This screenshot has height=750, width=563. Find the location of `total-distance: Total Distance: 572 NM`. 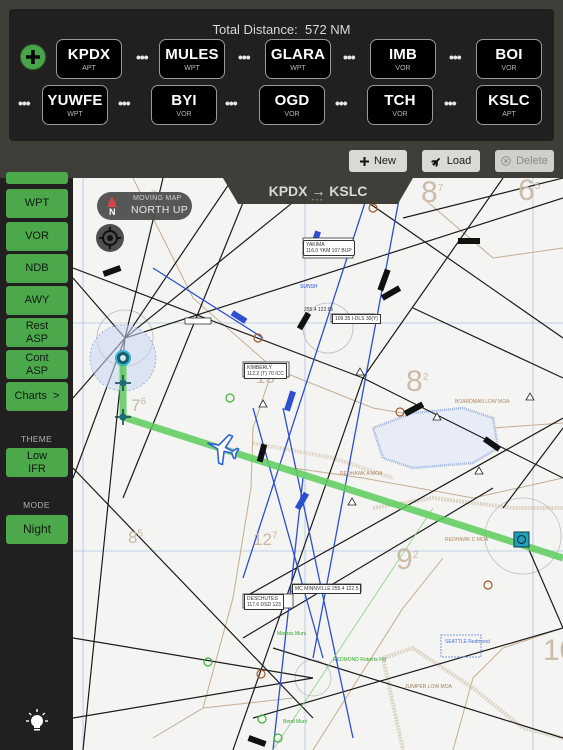

total-distance: Total Distance: 572 NM is located at coordinates (281, 29).